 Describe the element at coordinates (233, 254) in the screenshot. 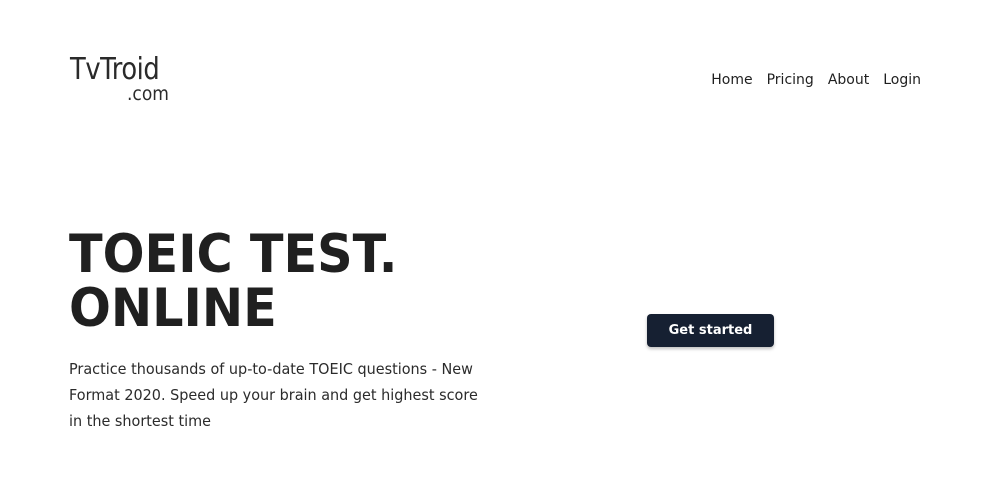

I see `hero-title-line-1: TOEIC TEST.` at that location.